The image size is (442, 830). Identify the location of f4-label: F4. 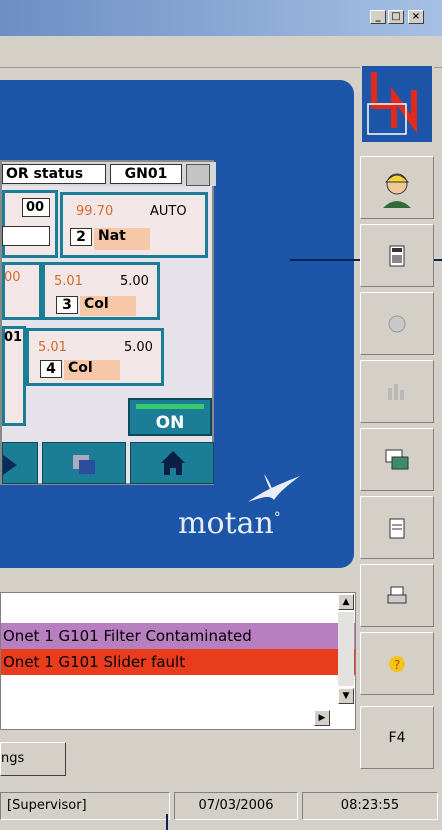
(397, 737).